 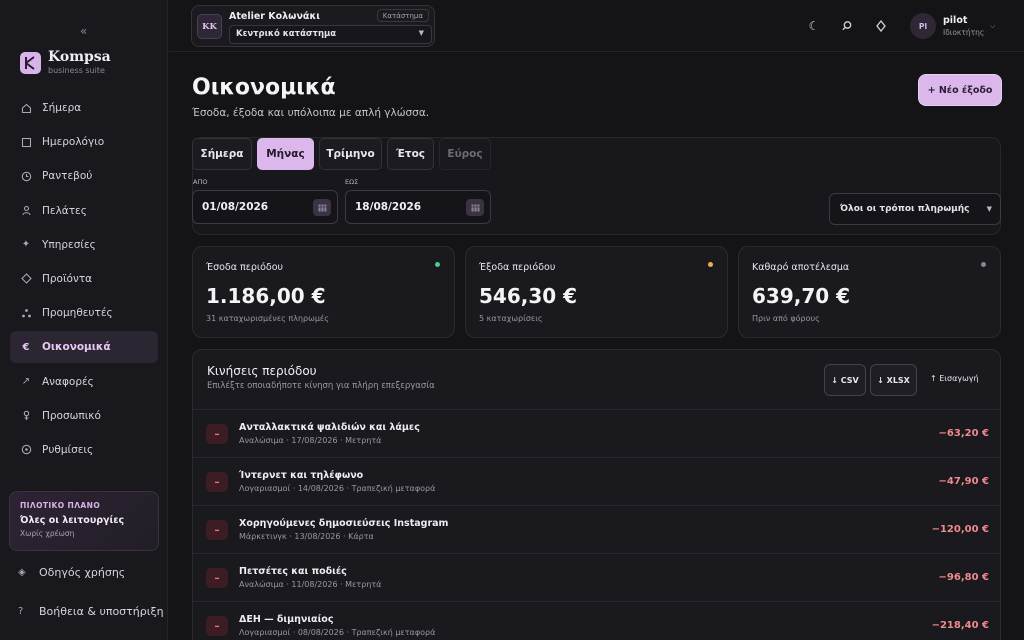 What do you see at coordinates (79, 57) in the screenshot?
I see `brand-name: Kompsa` at bounding box center [79, 57].